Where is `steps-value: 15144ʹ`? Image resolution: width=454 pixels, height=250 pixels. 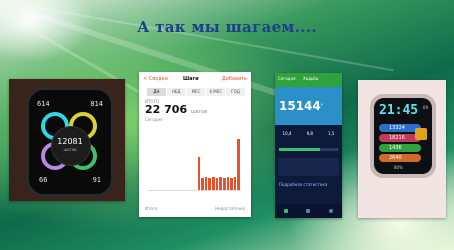 steps-value: 15144ʹ is located at coordinates (301, 106).